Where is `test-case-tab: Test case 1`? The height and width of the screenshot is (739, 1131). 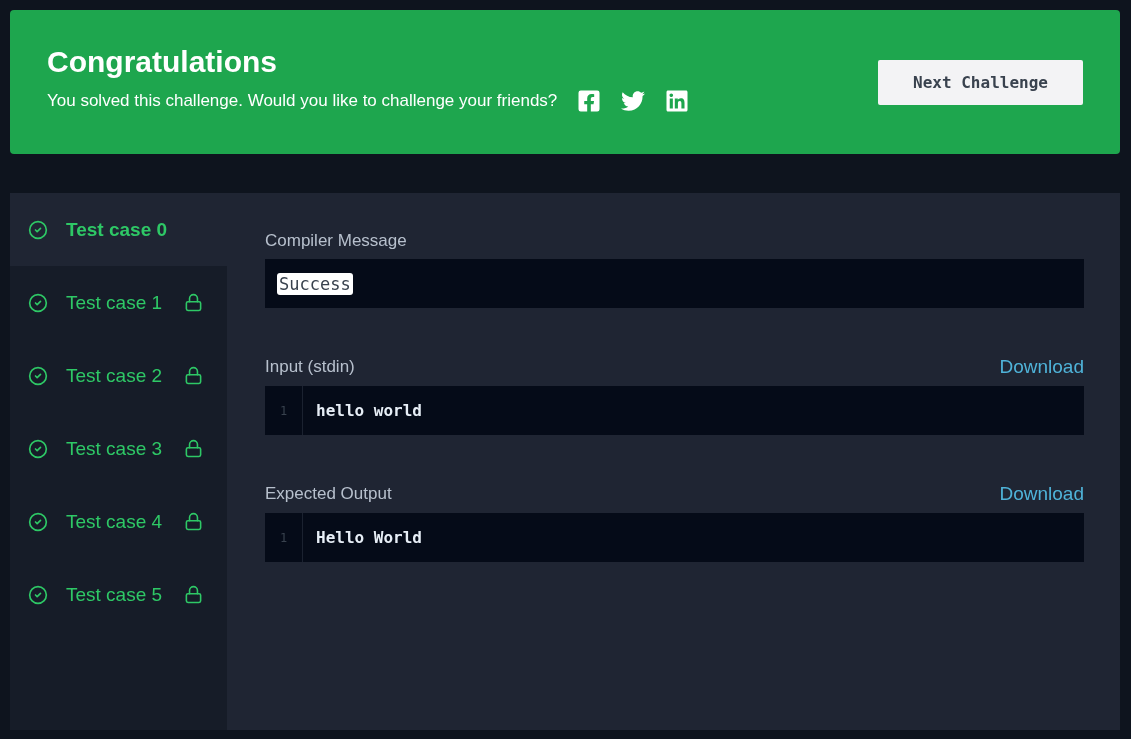 test-case-tab: Test case 1 is located at coordinates (118, 302).